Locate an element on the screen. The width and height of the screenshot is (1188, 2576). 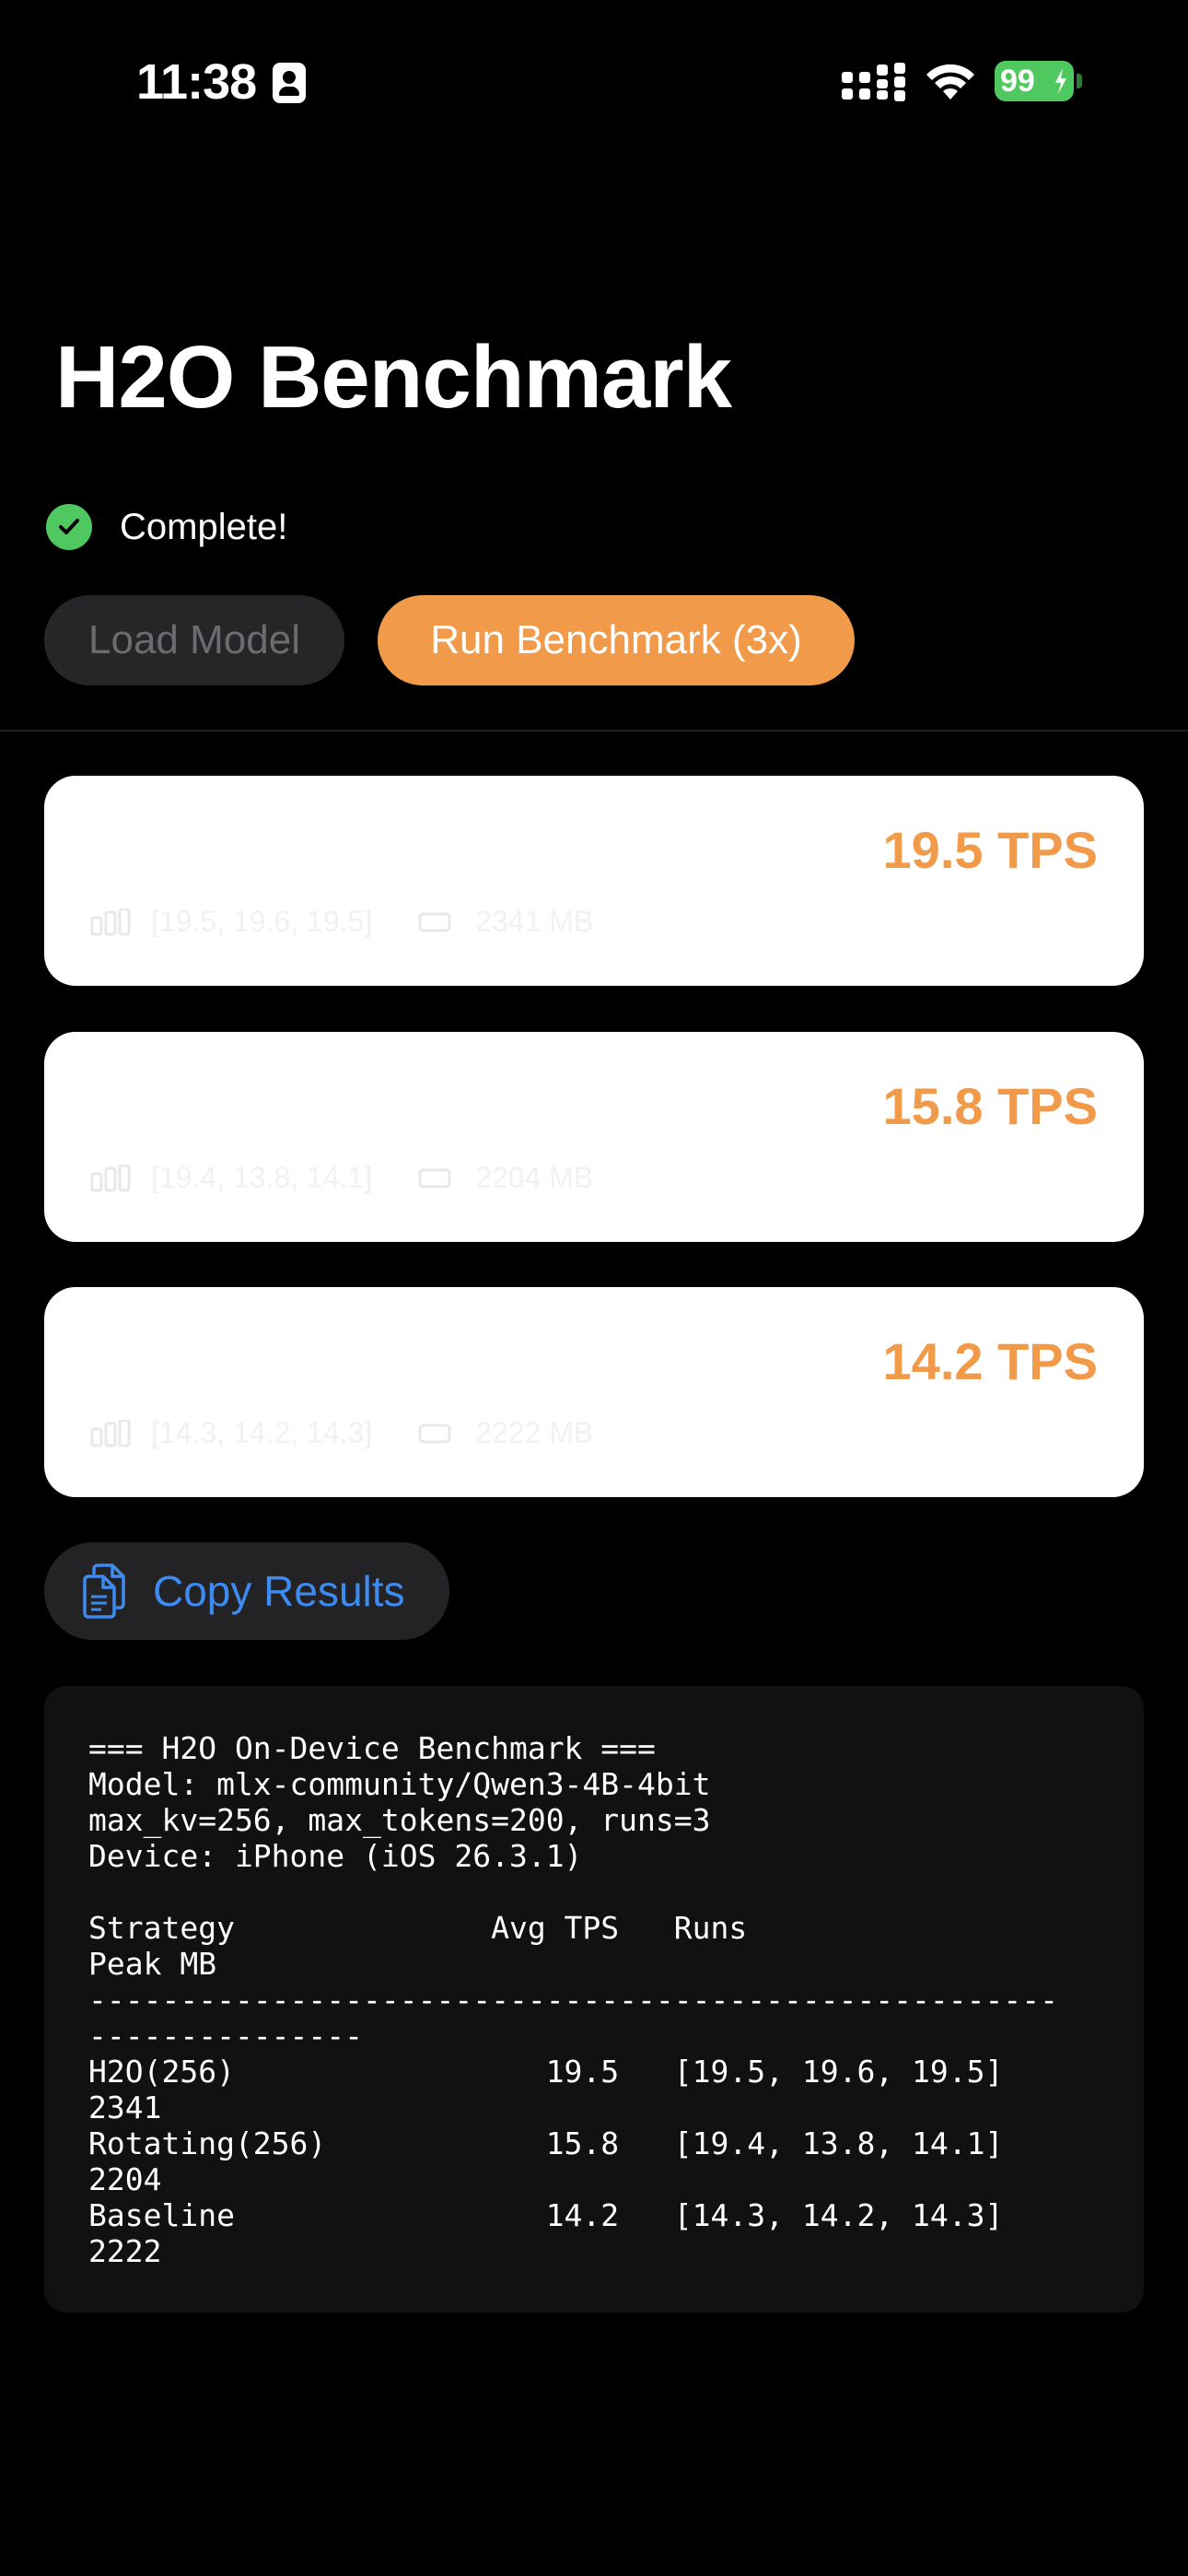
copy-results-button: Copy Results is located at coordinates (246, 1591).